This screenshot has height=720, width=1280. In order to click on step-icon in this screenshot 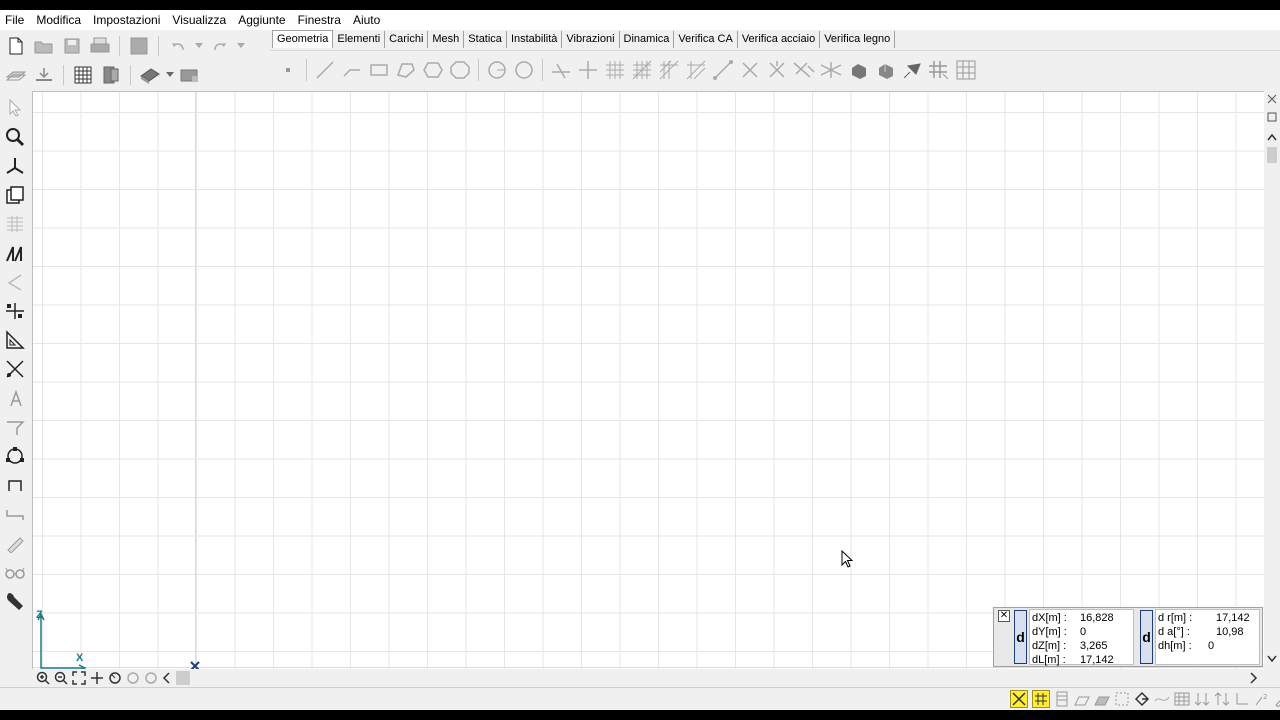, I will do `click(15, 514)`.